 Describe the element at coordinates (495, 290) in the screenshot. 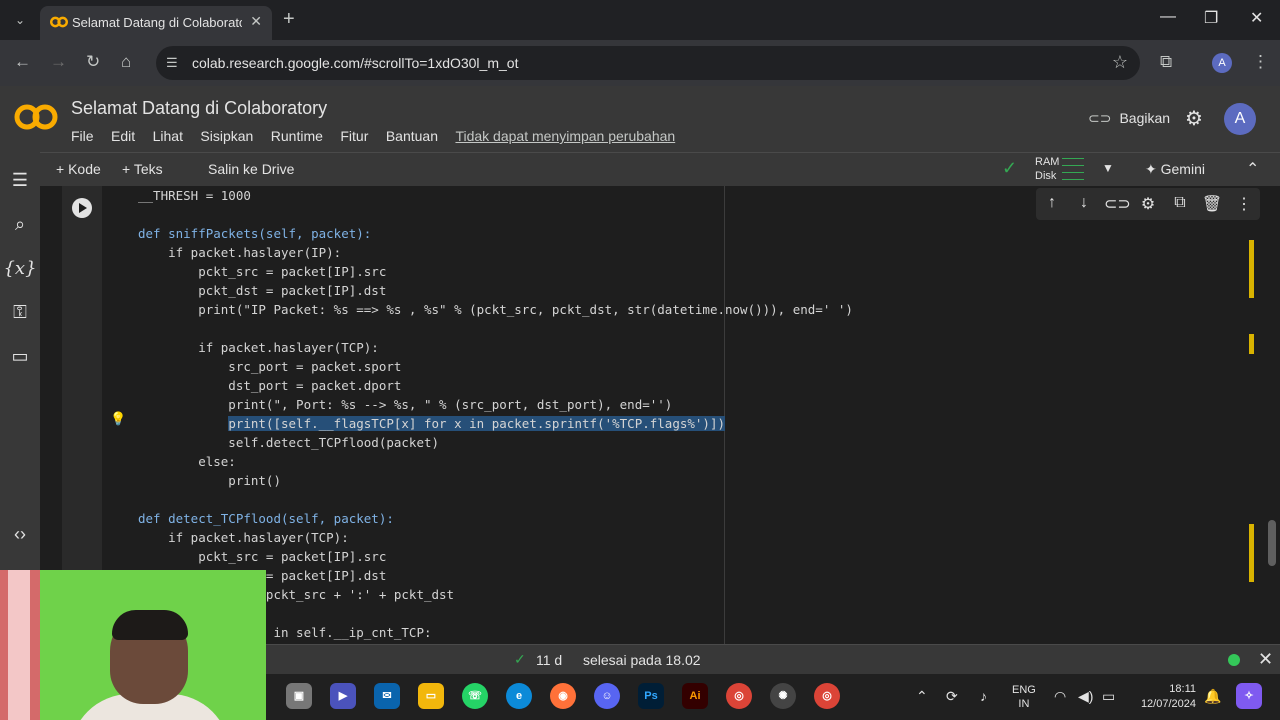

I see `code-line: pckt_dst = packet[IP].dst` at that location.